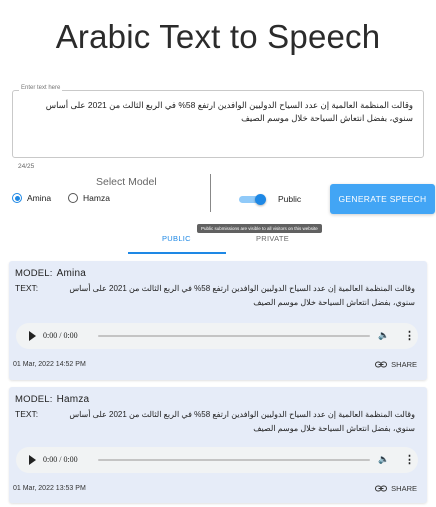  Describe the element at coordinates (17, 198) in the screenshot. I see `radio-checked-icon` at that location.